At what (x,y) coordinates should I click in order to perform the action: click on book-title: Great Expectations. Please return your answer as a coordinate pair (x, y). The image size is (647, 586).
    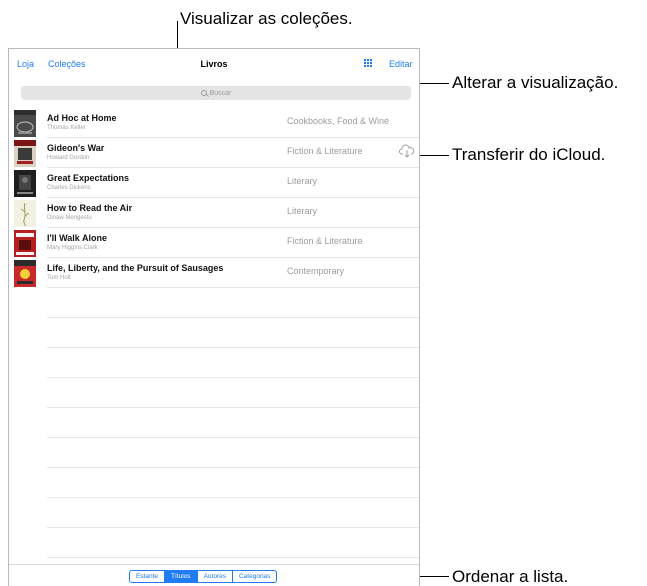
    Looking at the image, I should click on (88, 178).